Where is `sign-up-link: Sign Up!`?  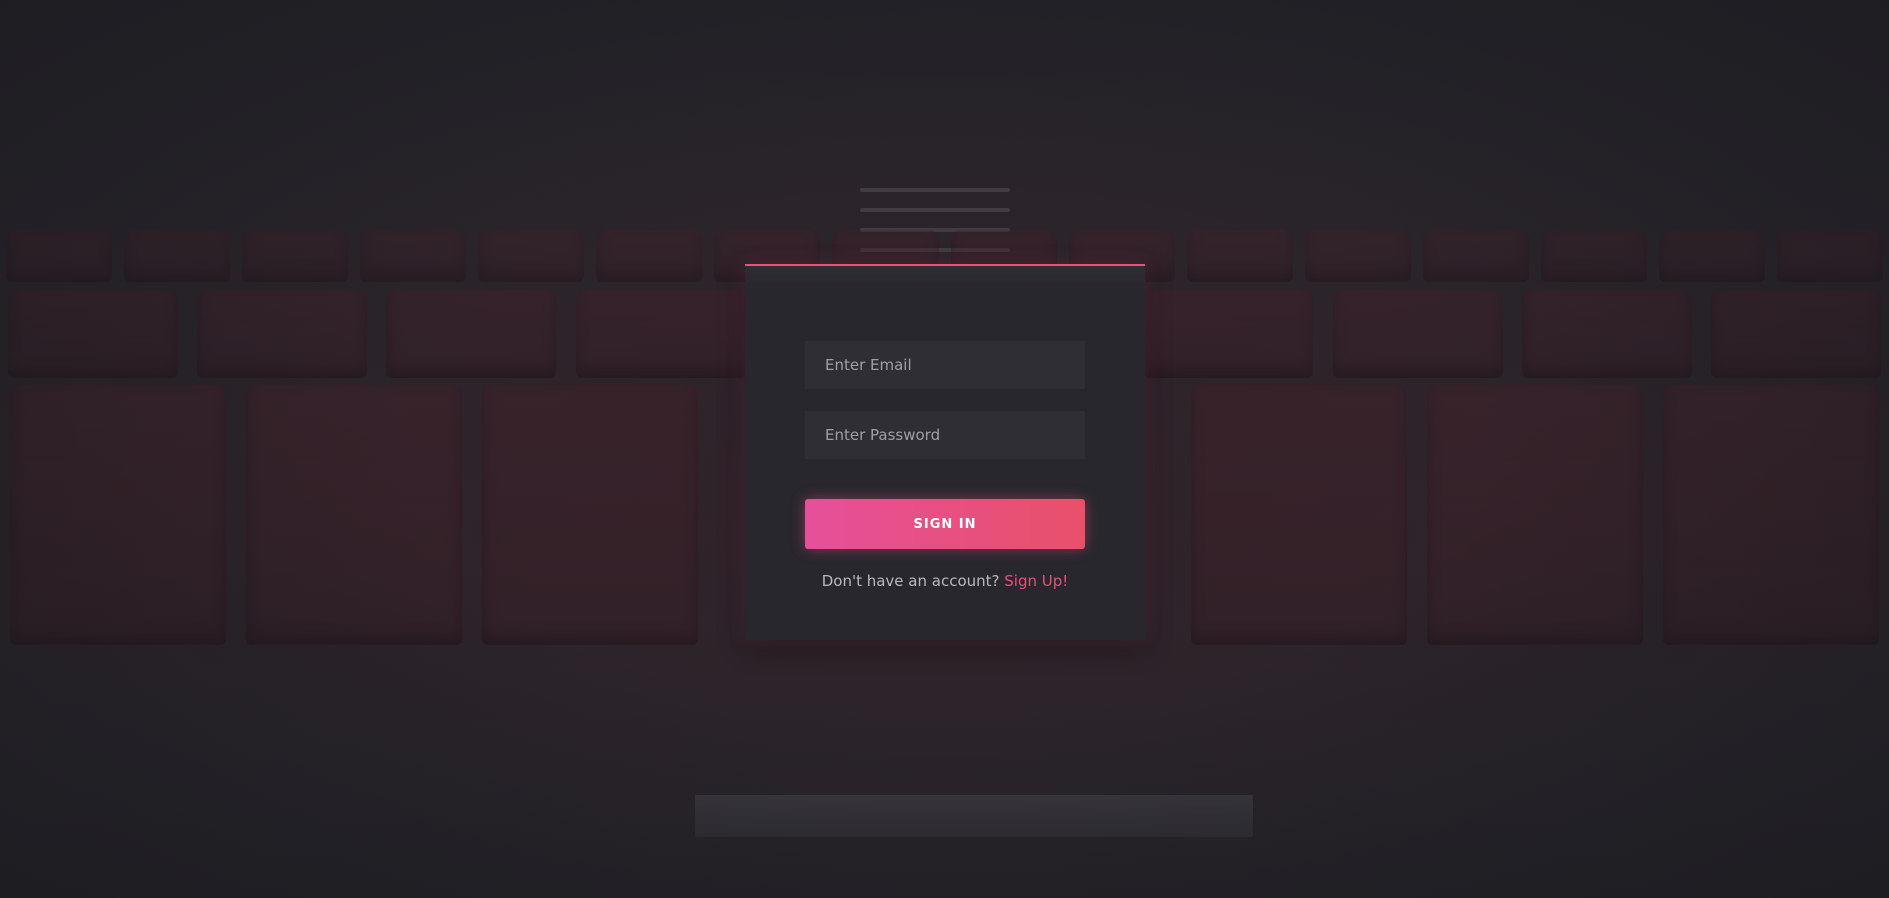
sign-up-link: Sign Up! is located at coordinates (1036, 581).